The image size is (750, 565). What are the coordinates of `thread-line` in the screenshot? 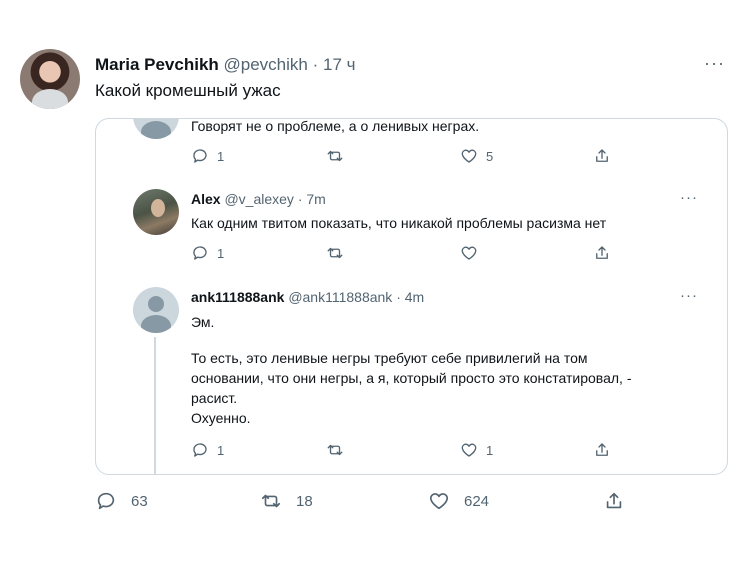 It's located at (155, 405).